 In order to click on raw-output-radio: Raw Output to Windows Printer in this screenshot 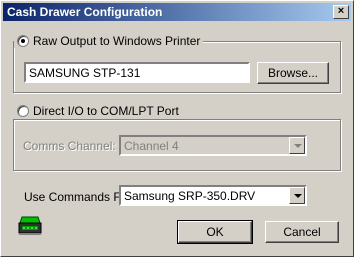, I will do `click(109, 41)`.